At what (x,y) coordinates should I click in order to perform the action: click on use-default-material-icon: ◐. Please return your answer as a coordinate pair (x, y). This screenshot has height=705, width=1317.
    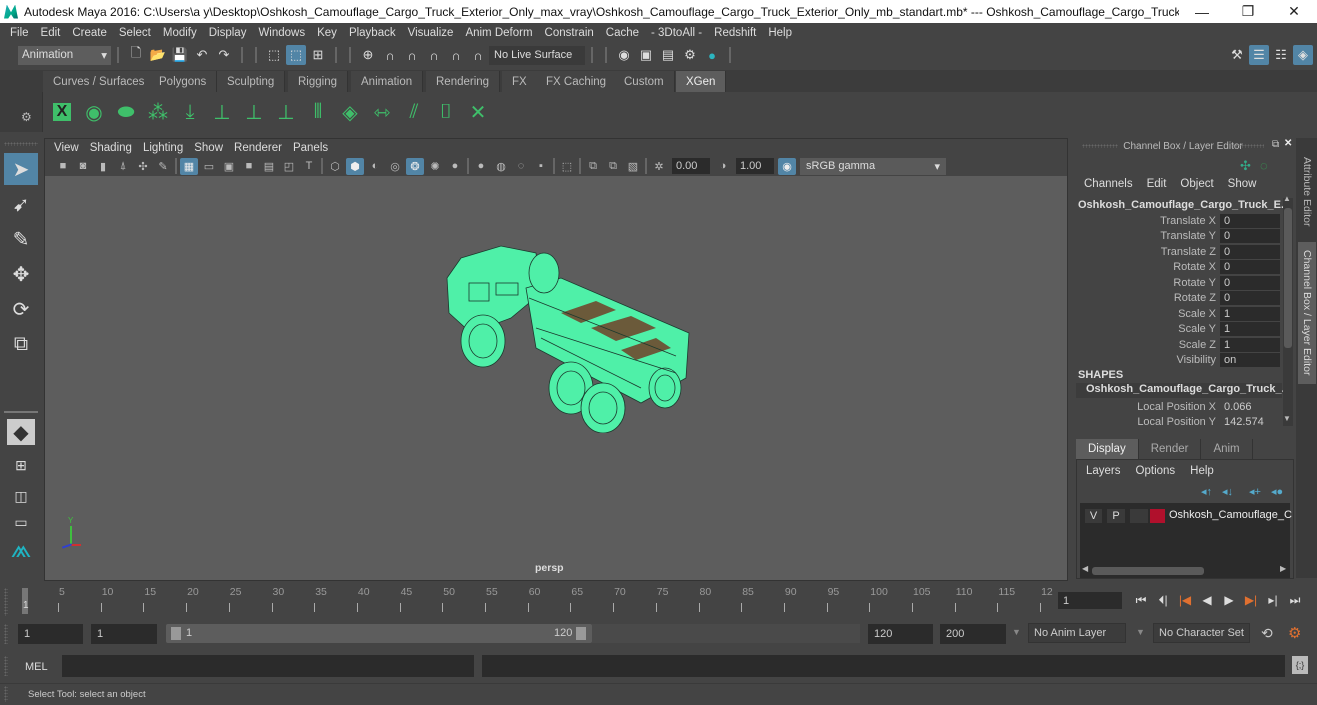
    Looking at the image, I should click on (375, 166).